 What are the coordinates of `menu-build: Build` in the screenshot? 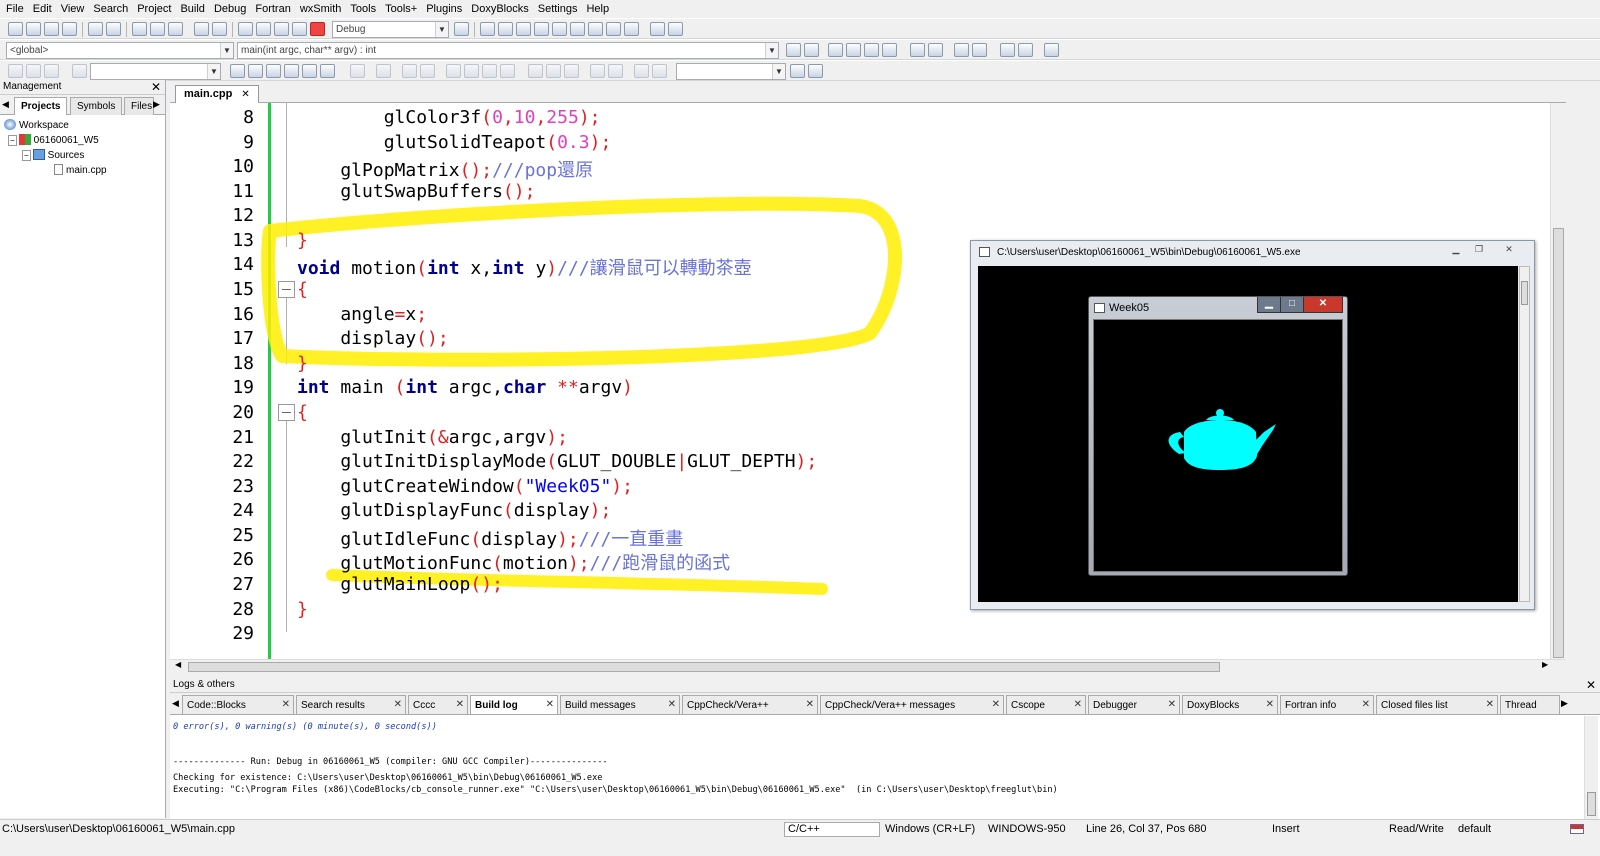 It's located at (193, 9).